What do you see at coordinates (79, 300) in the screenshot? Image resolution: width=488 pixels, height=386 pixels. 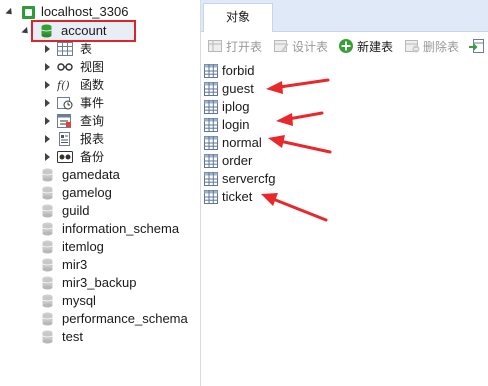 I see `database-label: mysql` at bounding box center [79, 300].